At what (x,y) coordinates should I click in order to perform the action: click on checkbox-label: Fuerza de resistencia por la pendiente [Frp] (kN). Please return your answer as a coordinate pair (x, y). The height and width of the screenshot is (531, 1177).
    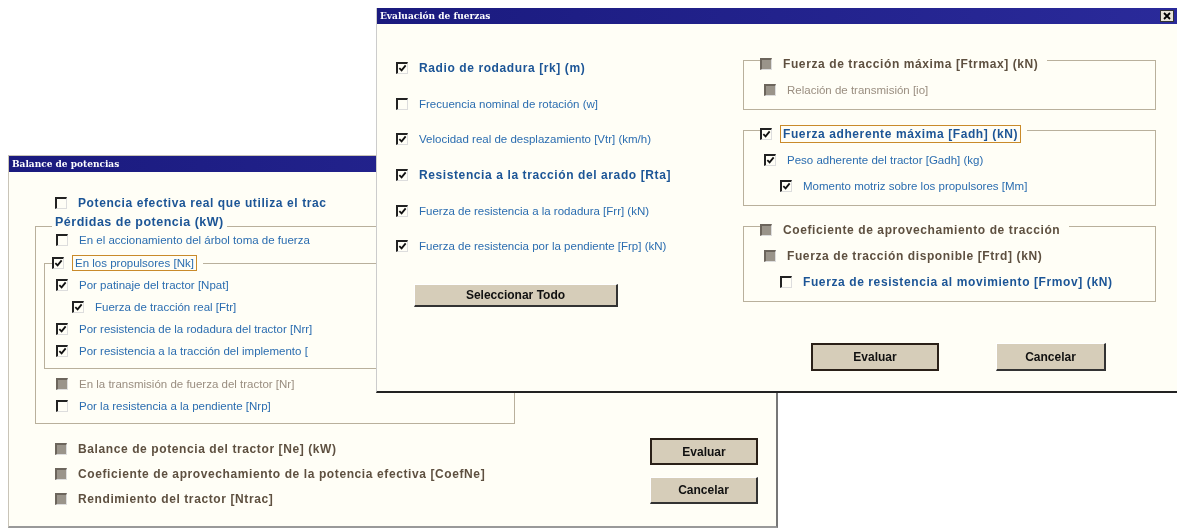
    Looking at the image, I should click on (543, 246).